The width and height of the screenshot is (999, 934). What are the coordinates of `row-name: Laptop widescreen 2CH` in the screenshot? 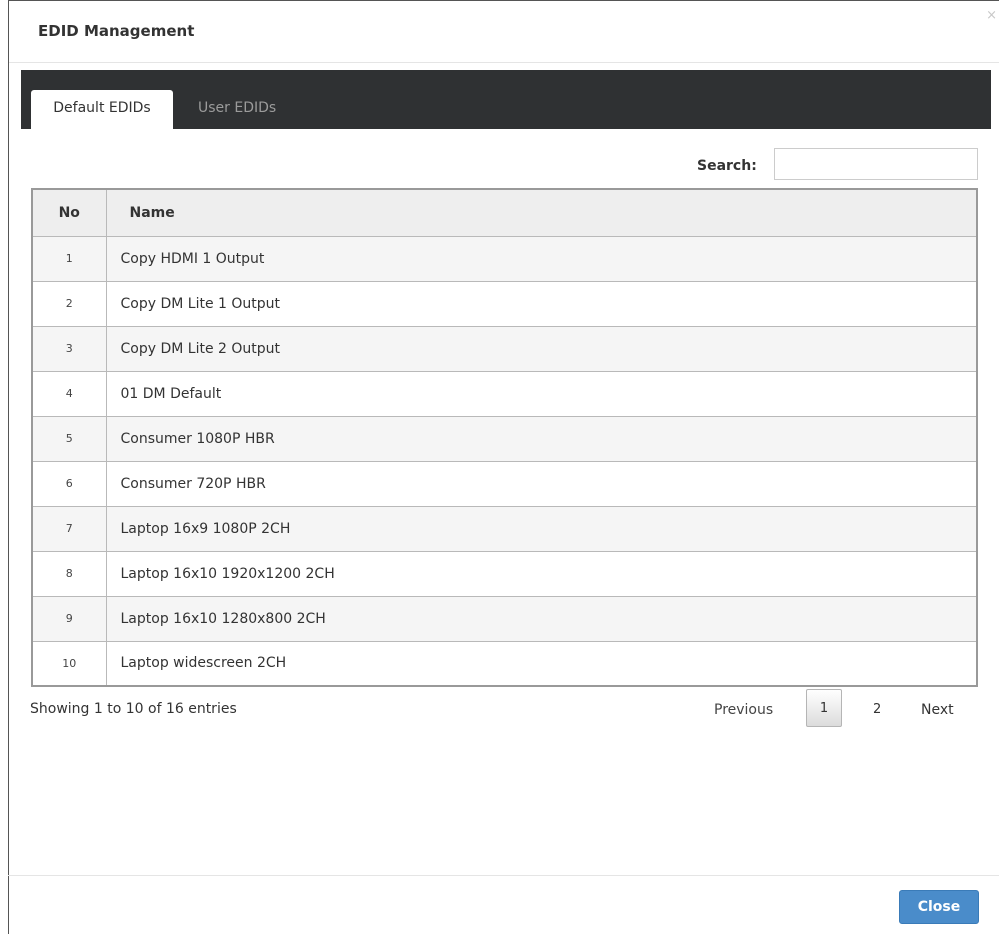 It's located at (541, 663).